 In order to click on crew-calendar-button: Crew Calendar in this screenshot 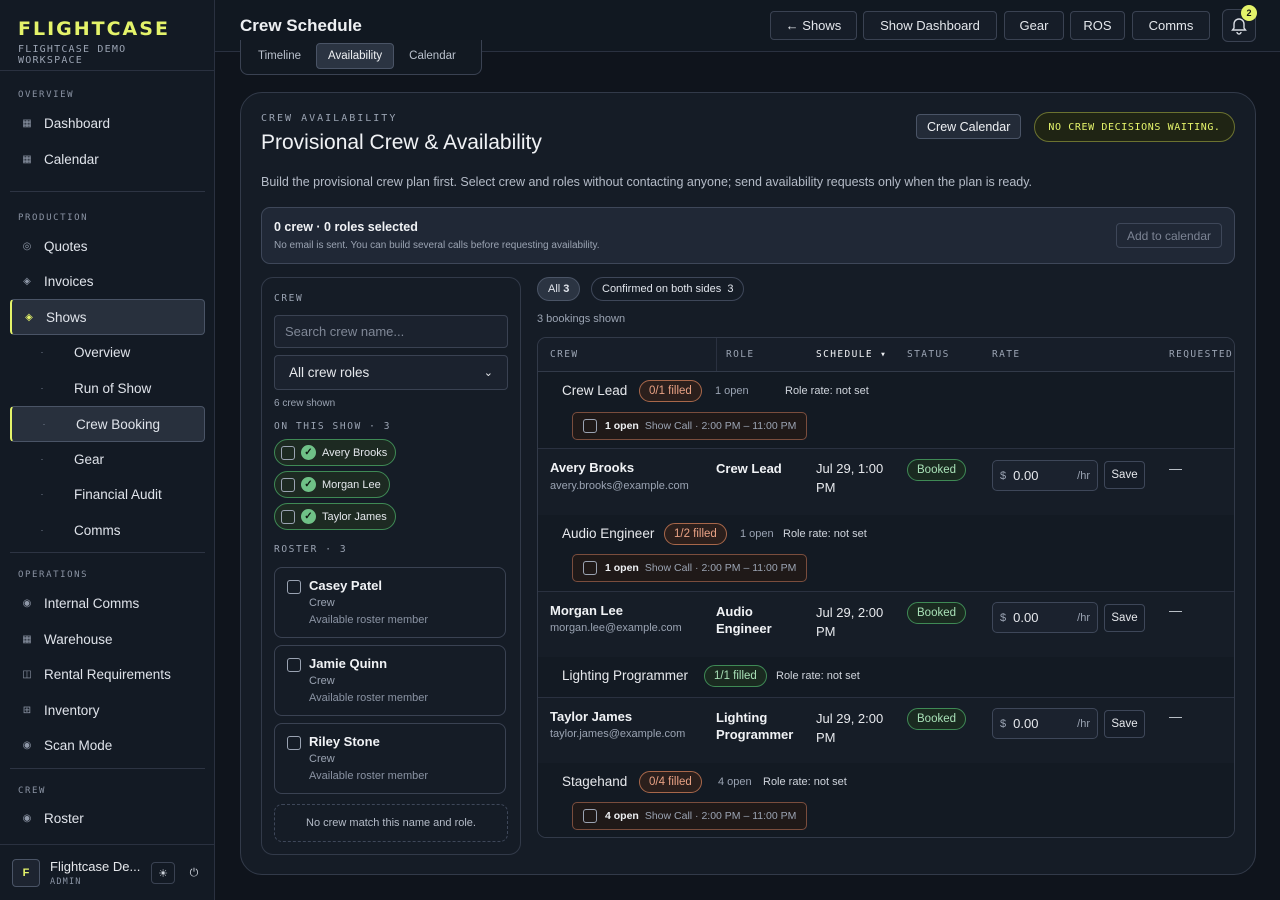, I will do `click(969, 126)`.